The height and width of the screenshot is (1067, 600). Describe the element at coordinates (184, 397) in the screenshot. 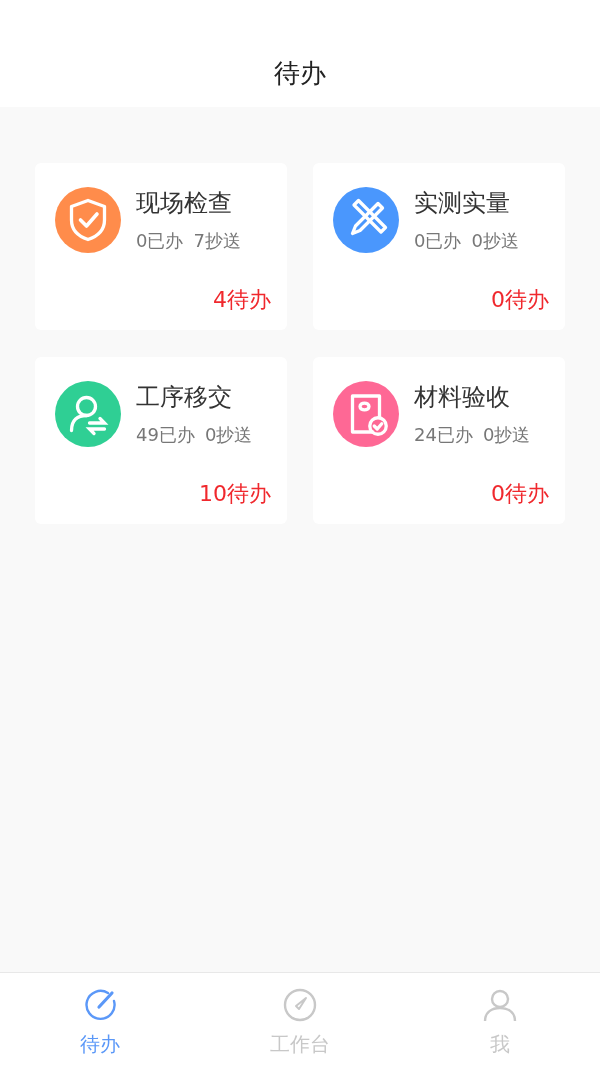

I see `card-title: 工序移交` at that location.